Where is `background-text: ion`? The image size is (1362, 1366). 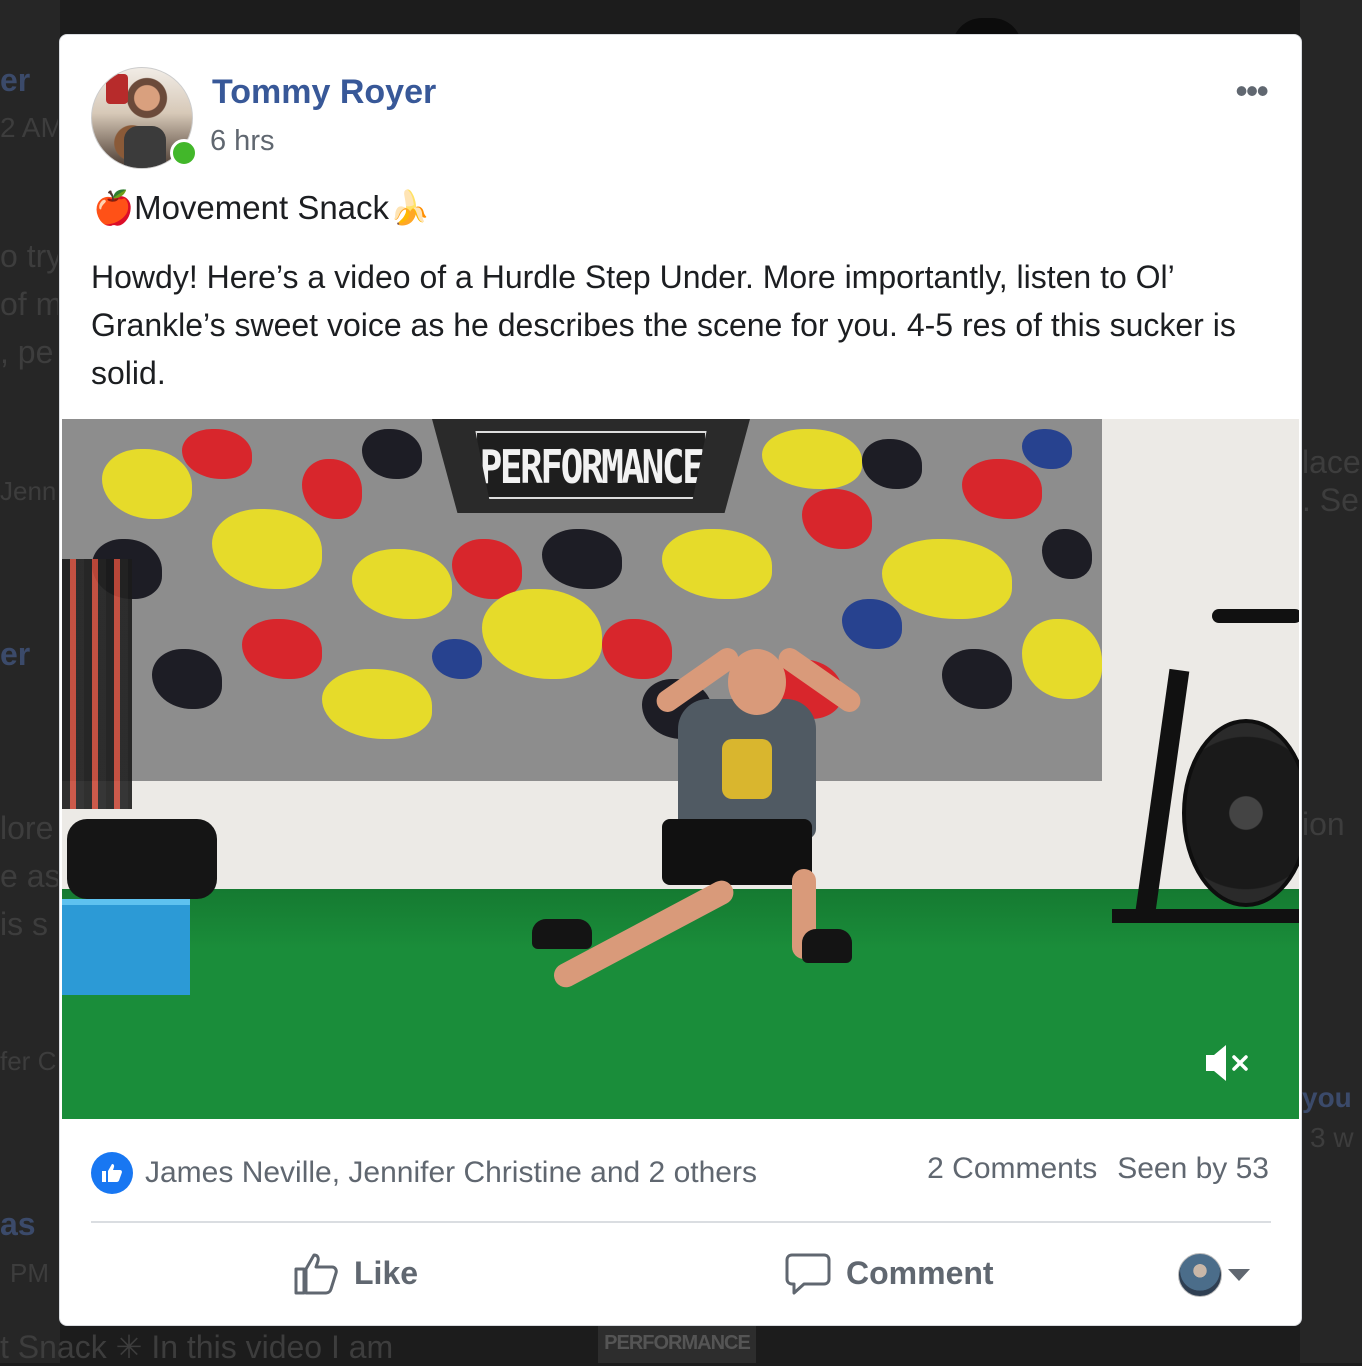
background-text: ion is located at coordinates (1323, 824).